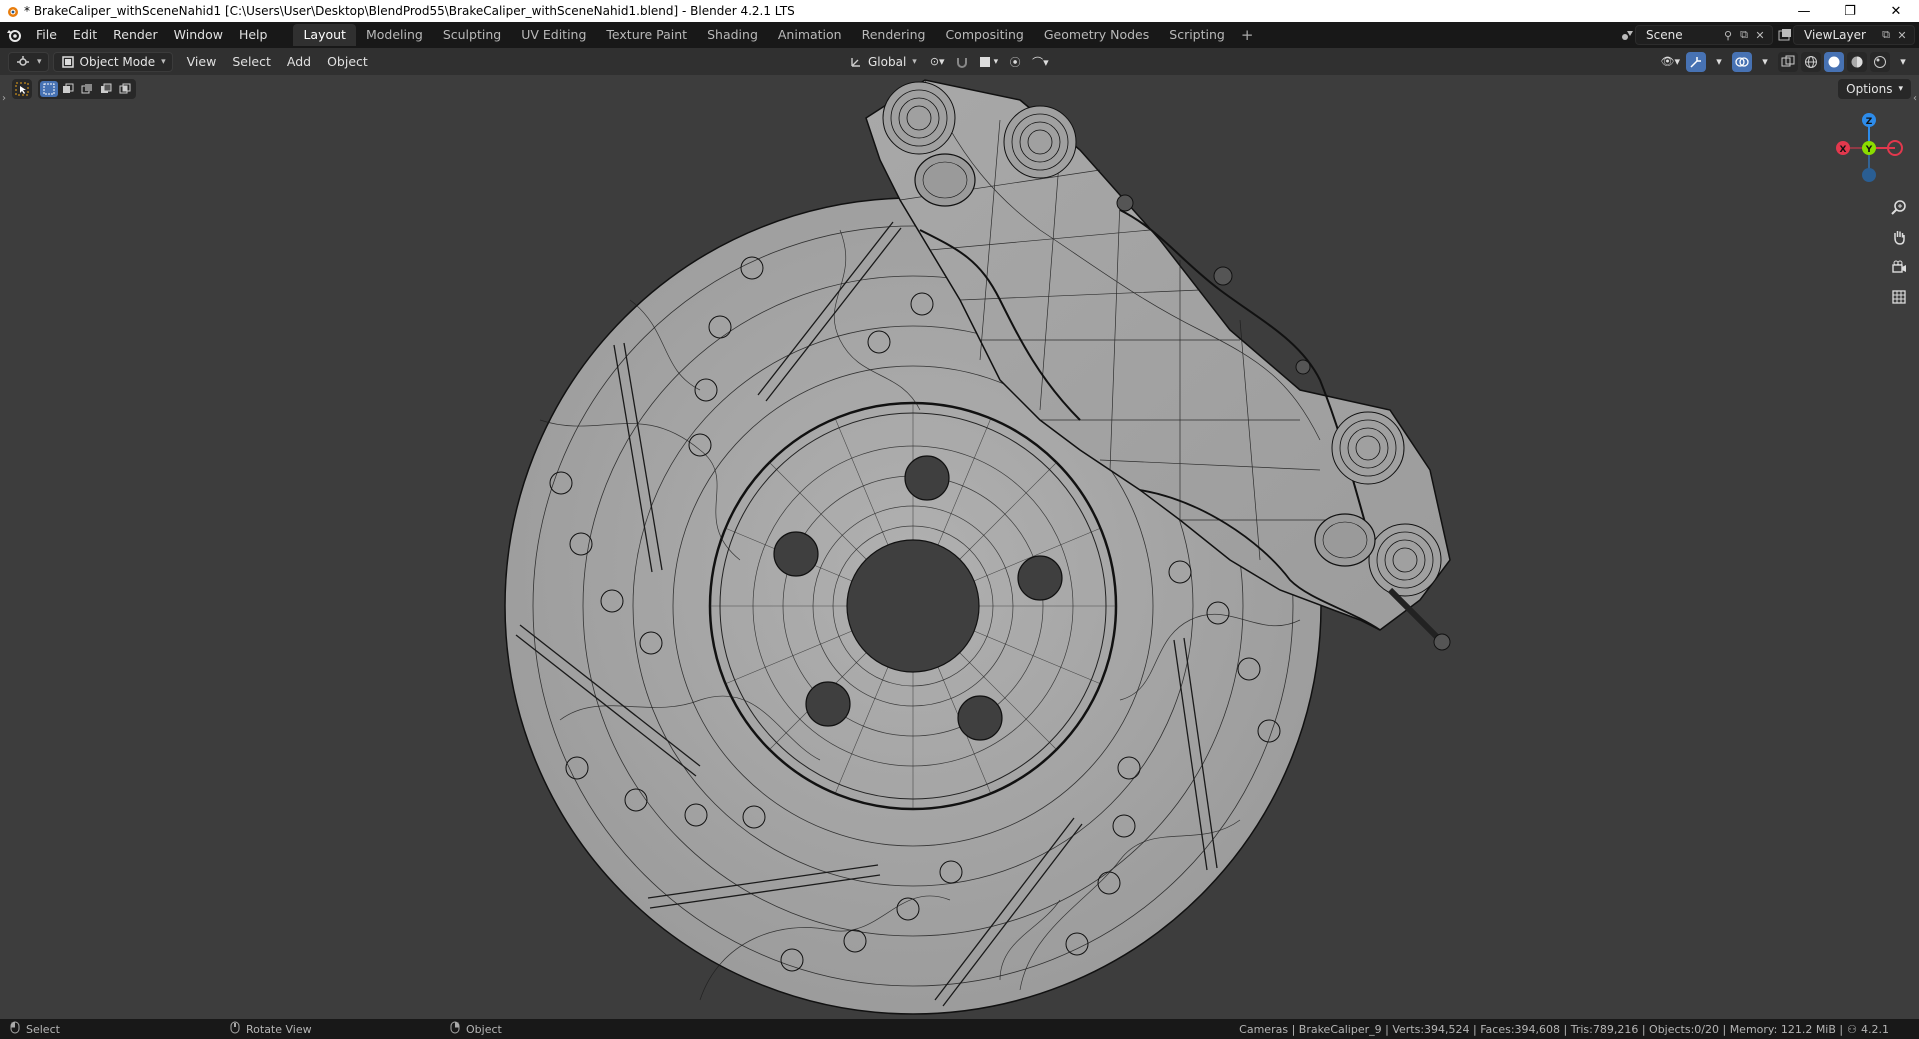 The width and height of the screenshot is (1919, 1039). What do you see at coordinates (1811, 61) in the screenshot?
I see `wireframe-shading-icon` at bounding box center [1811, 61].